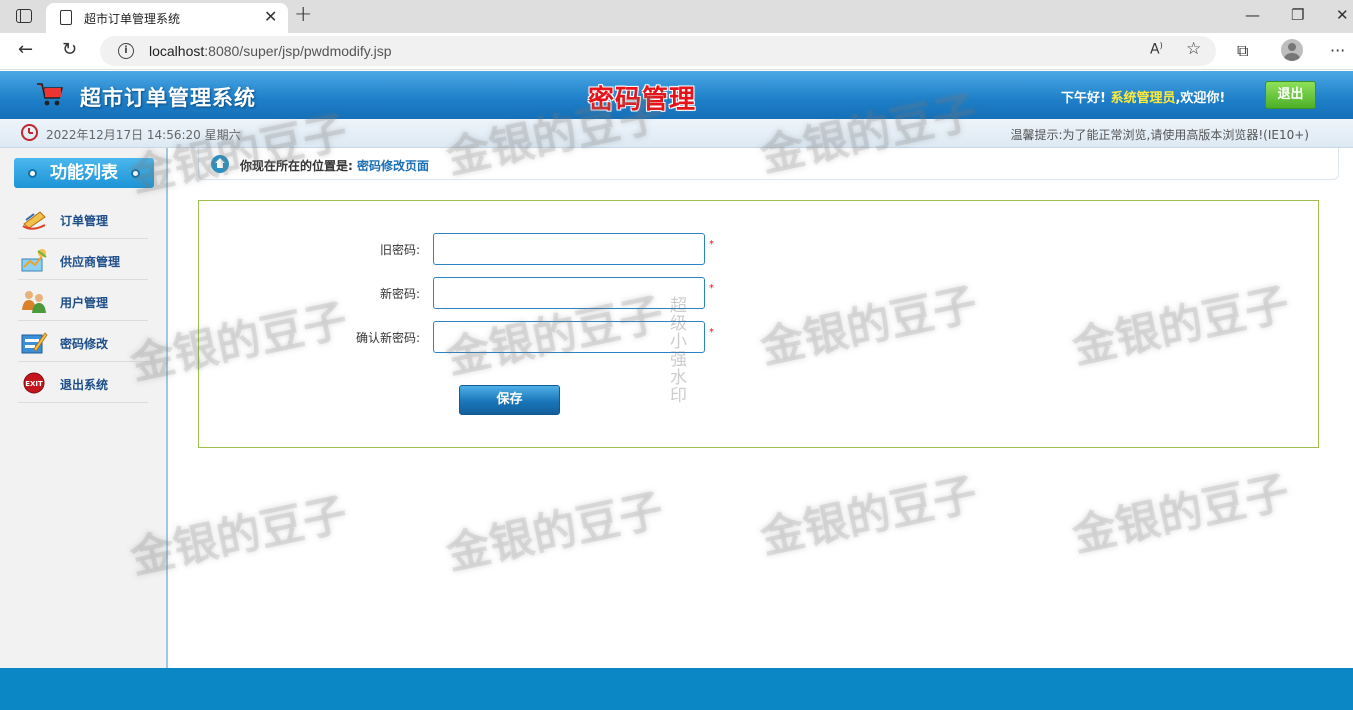 This screenshot has height=710, width=1353. Describe the element at coordinates (50, 94) in the screenshot. I see `shopping-cart-icon` at that location.